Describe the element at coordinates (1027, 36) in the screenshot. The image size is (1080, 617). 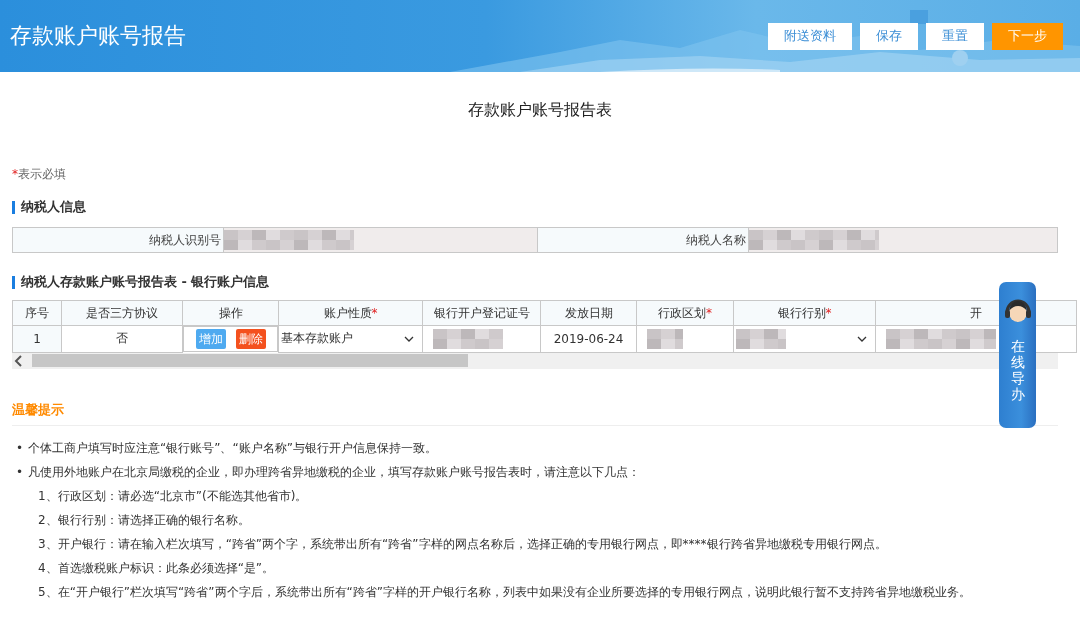
I see `next-button: 下一步` at that location.